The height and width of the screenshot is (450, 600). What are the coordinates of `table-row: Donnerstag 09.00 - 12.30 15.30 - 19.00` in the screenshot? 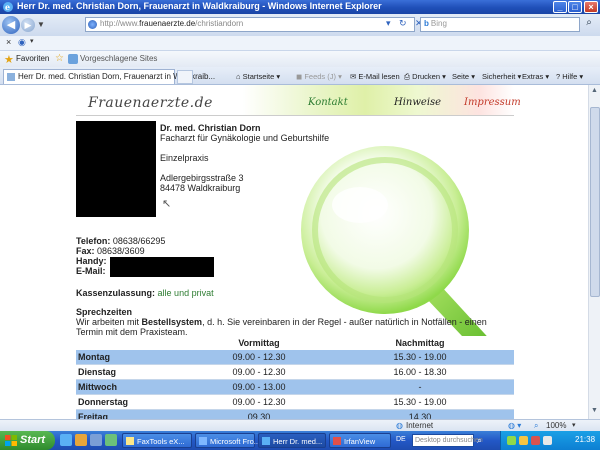 It's located at (295, 402).